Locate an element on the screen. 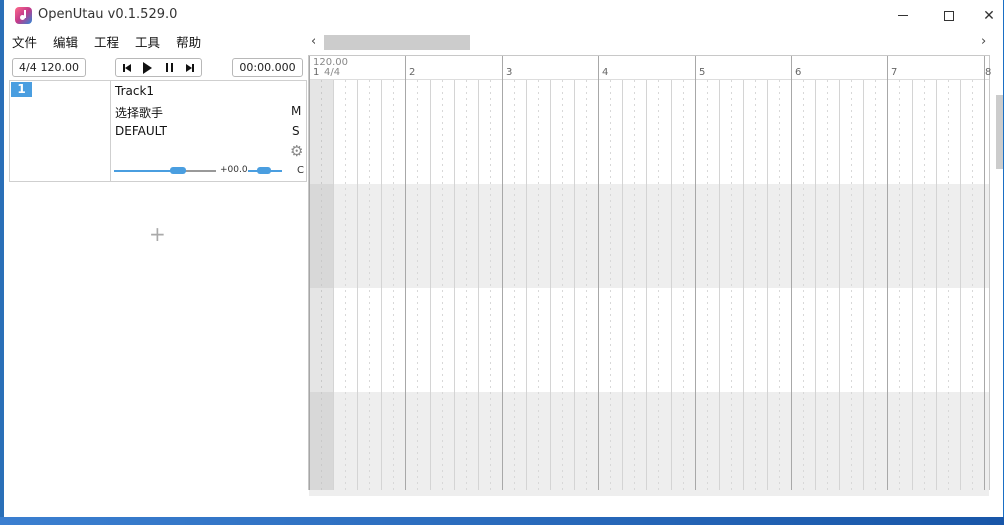  timeline-ruler: 120.00 1 4/4 2 3 4 5 6 7 8 is located at coordinates (650, 68).